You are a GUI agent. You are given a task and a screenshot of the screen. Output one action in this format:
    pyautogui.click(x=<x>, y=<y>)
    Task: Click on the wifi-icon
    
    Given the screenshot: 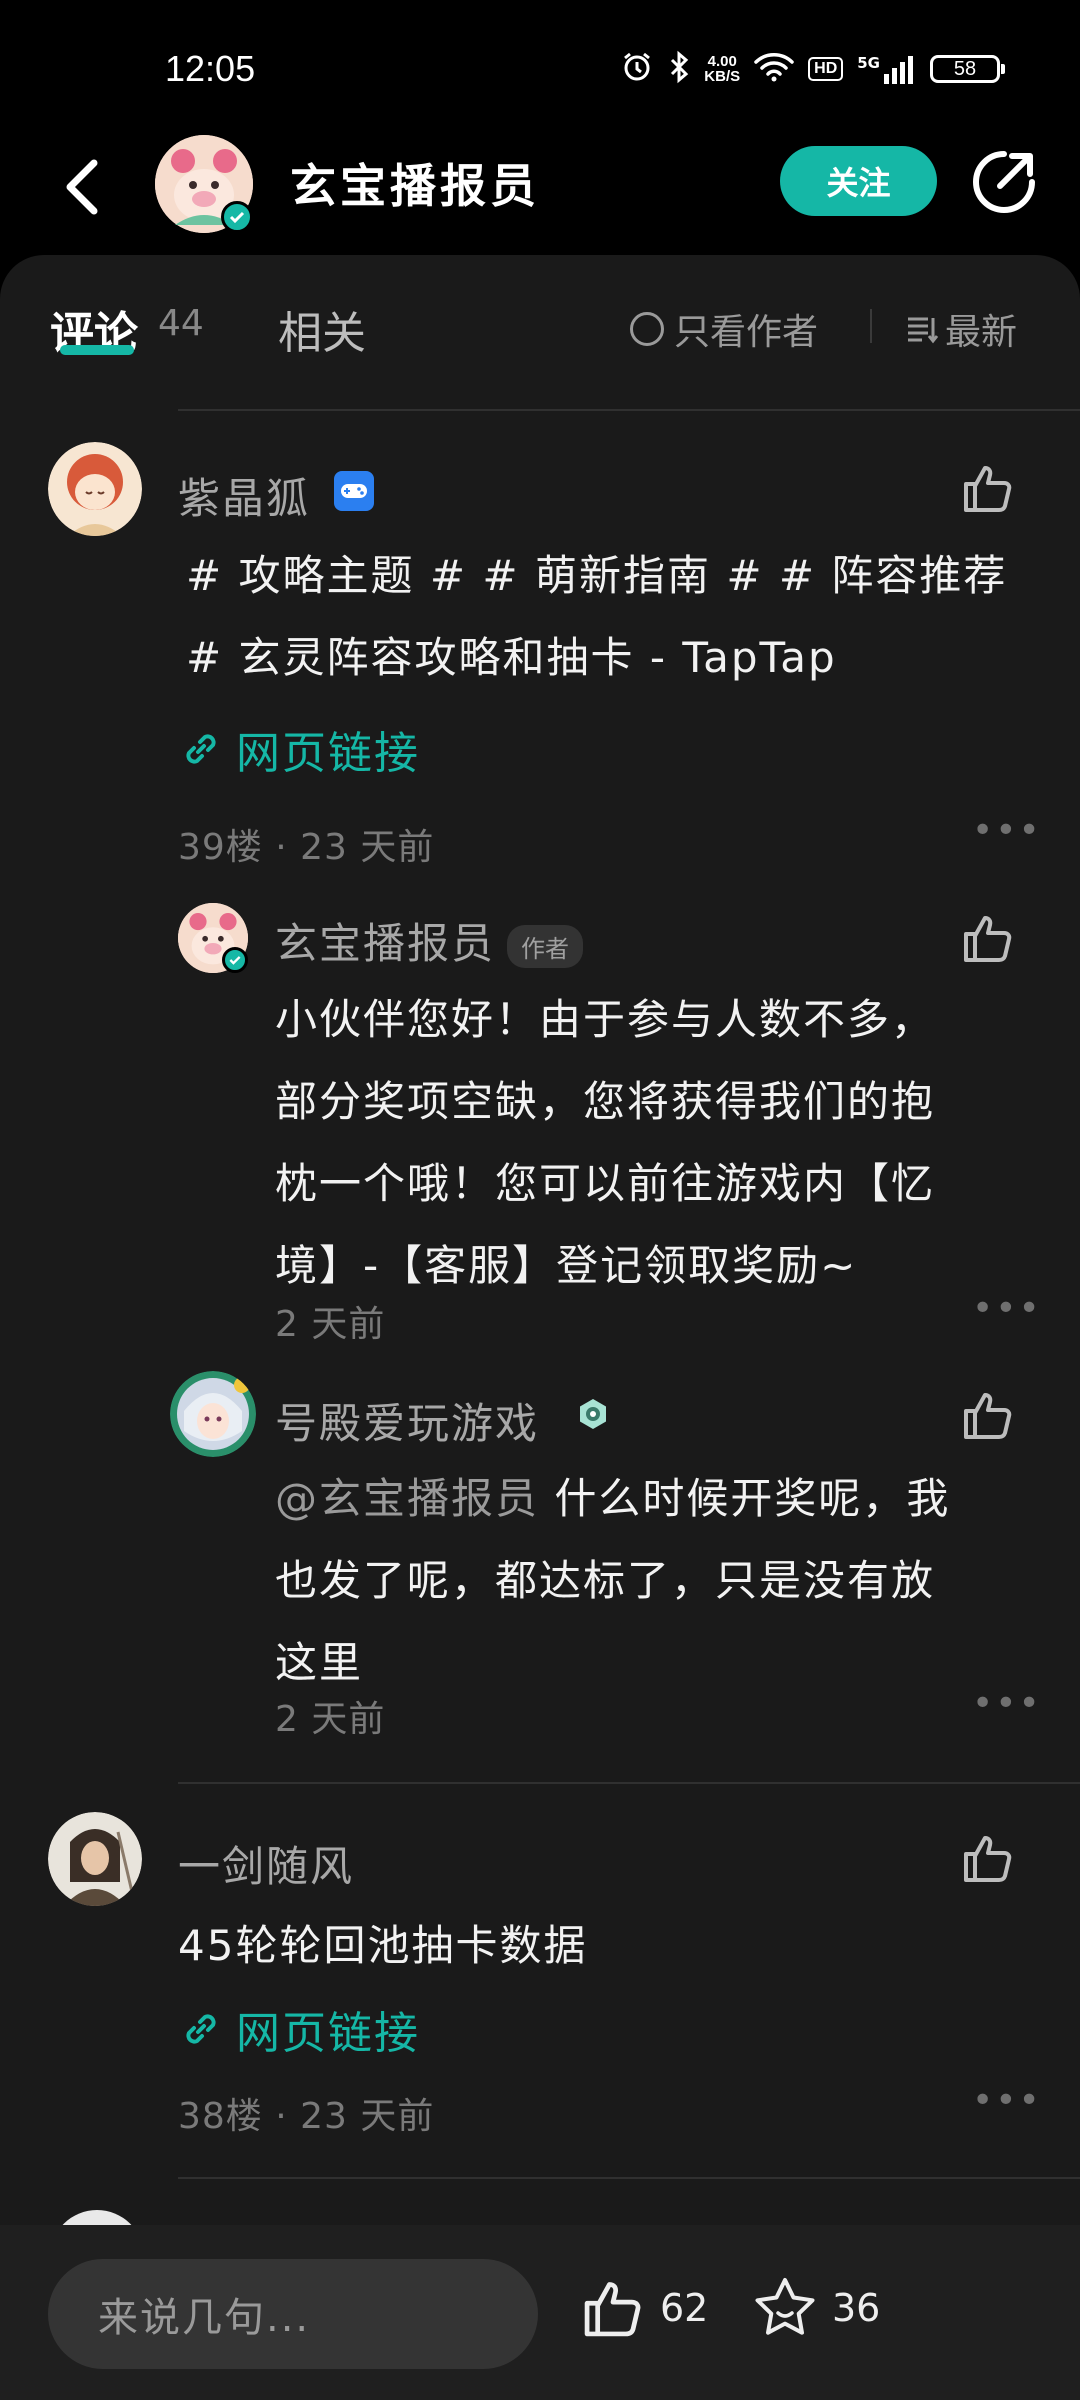 What is the action you would take?
    pyautogui.click(x=774, y=69)
    